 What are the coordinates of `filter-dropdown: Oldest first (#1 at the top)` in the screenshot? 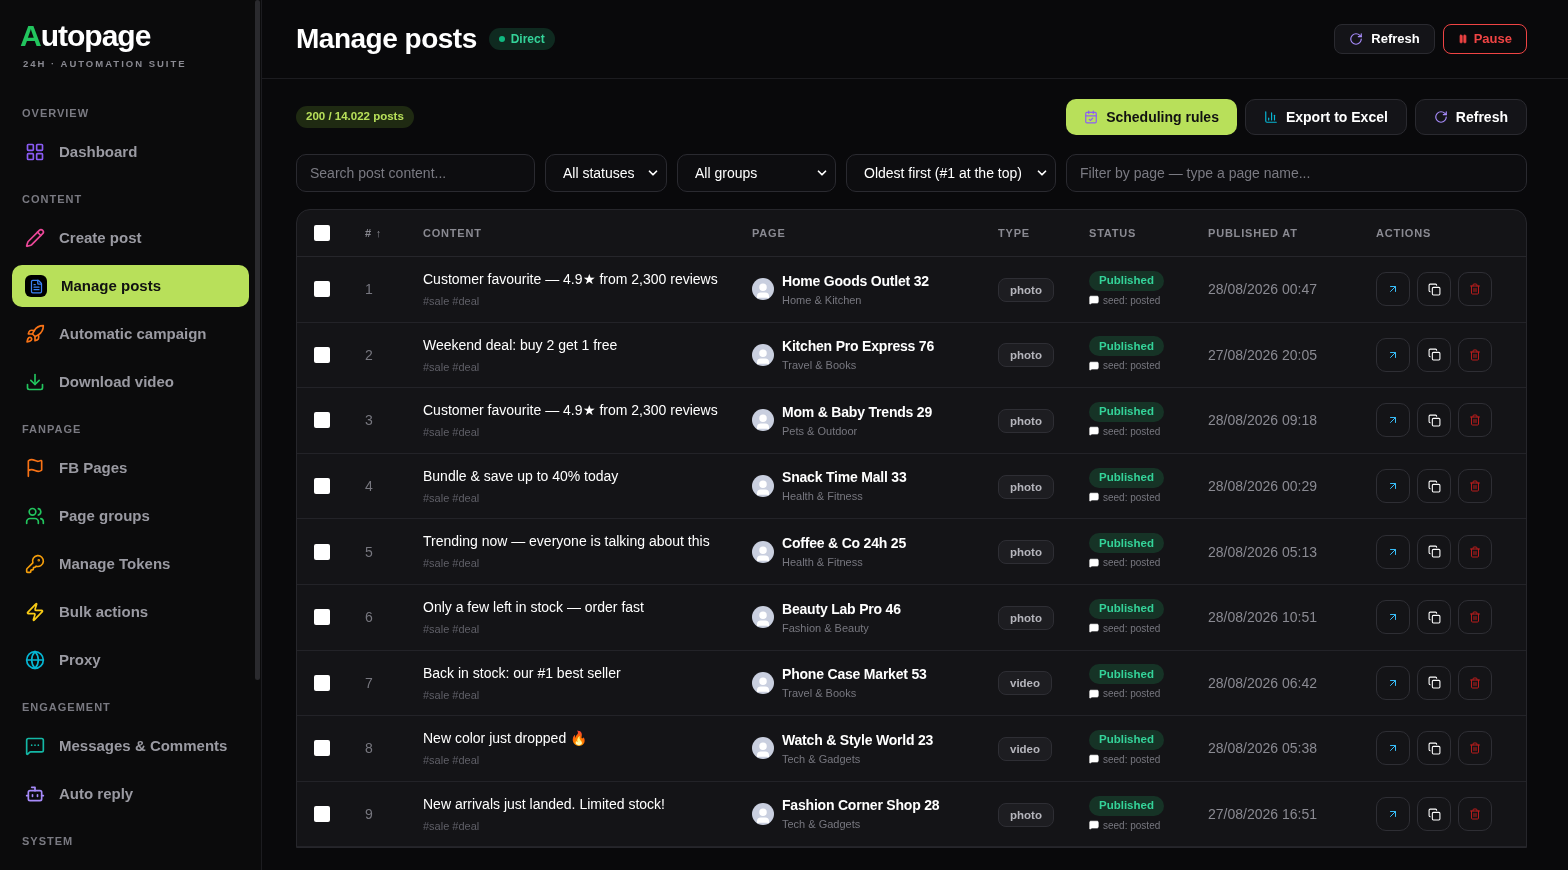 It's located at (951, 173).